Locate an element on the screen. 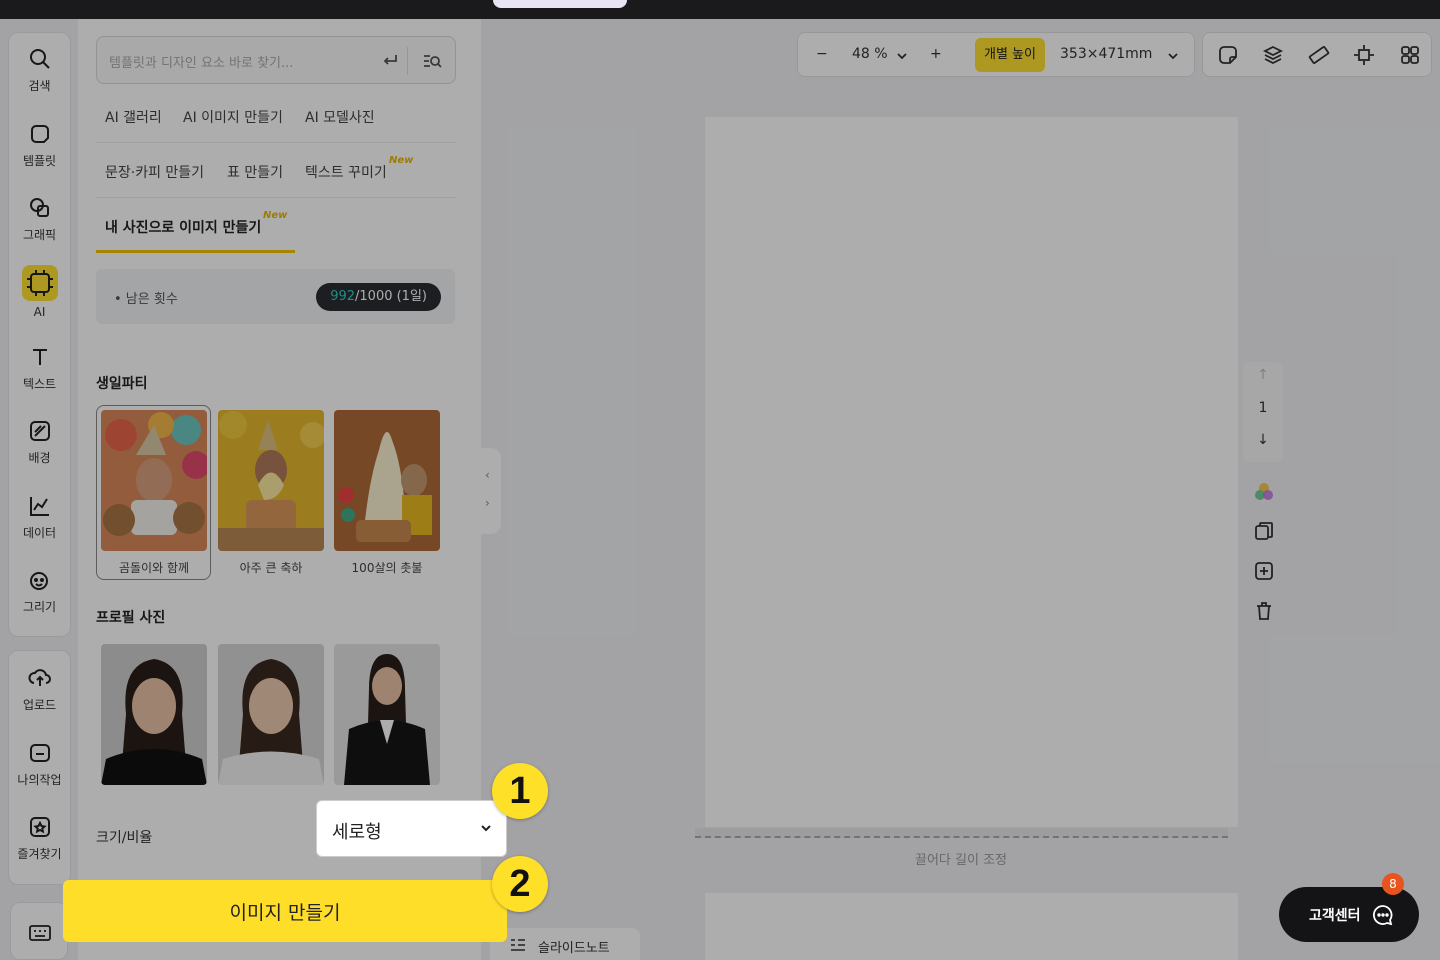 Image resolution: width=1440 pixels, height=960 pixels. upload-icon is located at coordinates (39, 677).